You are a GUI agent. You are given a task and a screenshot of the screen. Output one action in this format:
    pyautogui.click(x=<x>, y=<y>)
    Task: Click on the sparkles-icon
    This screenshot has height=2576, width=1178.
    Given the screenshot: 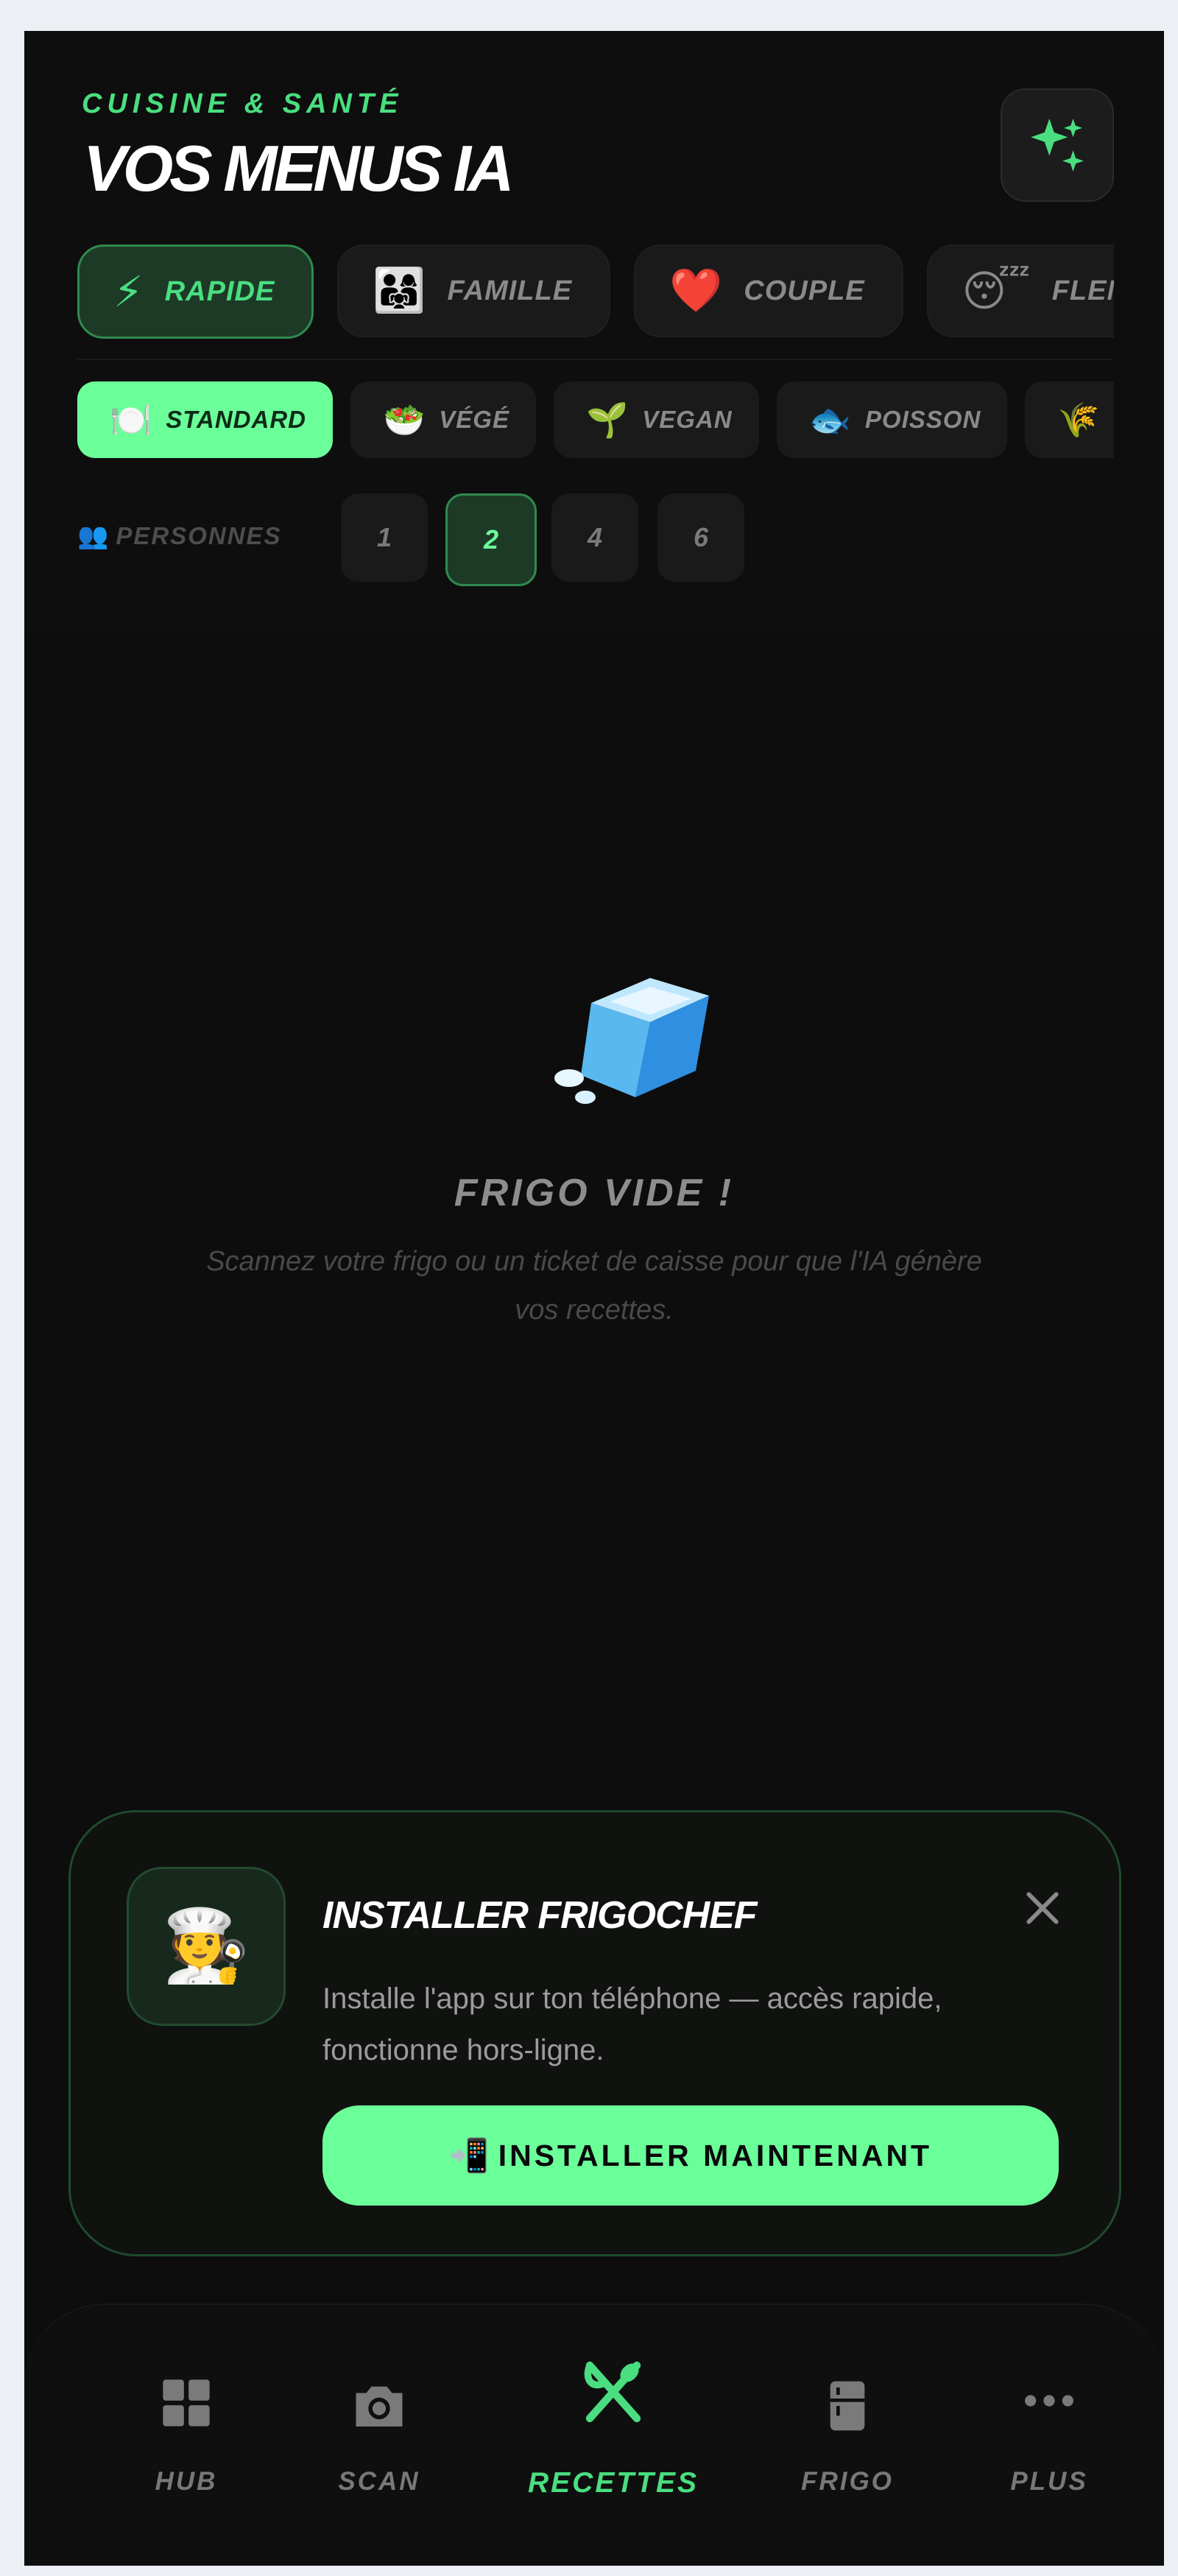 What is the action you would take?
    pyautogui.click(x=1057, y=145)
    